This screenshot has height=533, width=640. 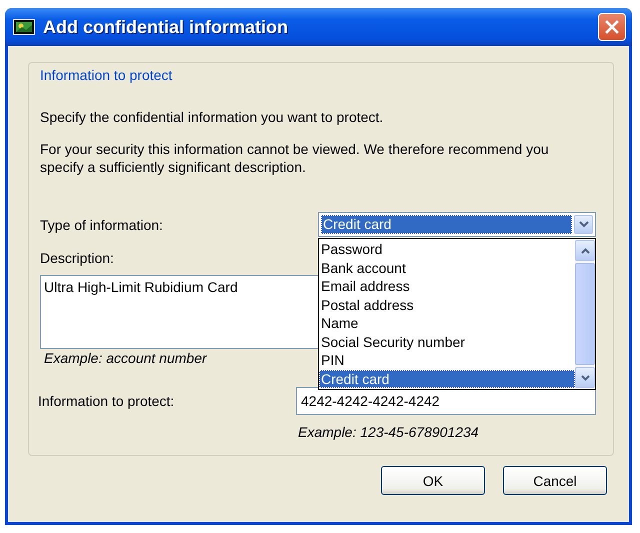 I want to click on description-label: Description:, so click(x=77, y=258).